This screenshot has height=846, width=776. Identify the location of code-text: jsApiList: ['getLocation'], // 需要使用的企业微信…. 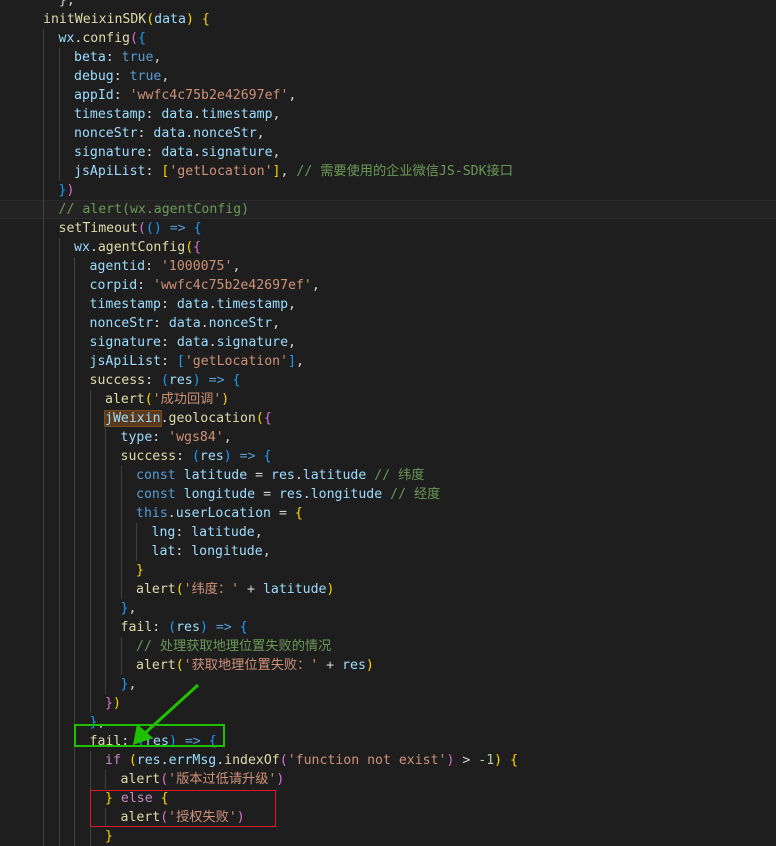
(293, 171).